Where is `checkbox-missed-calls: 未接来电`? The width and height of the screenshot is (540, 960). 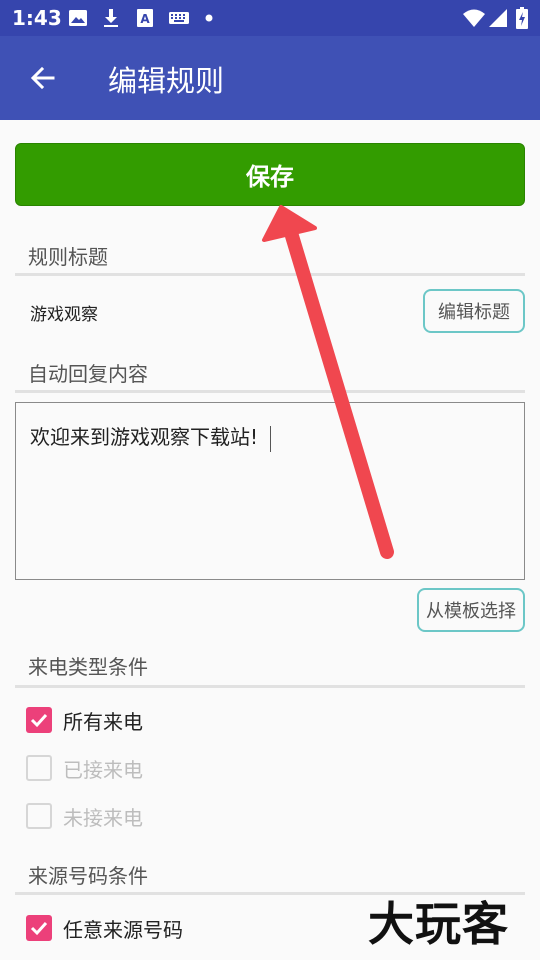 checkbox-missed-calls: 未接来电 is located at coordinates (84, 816).